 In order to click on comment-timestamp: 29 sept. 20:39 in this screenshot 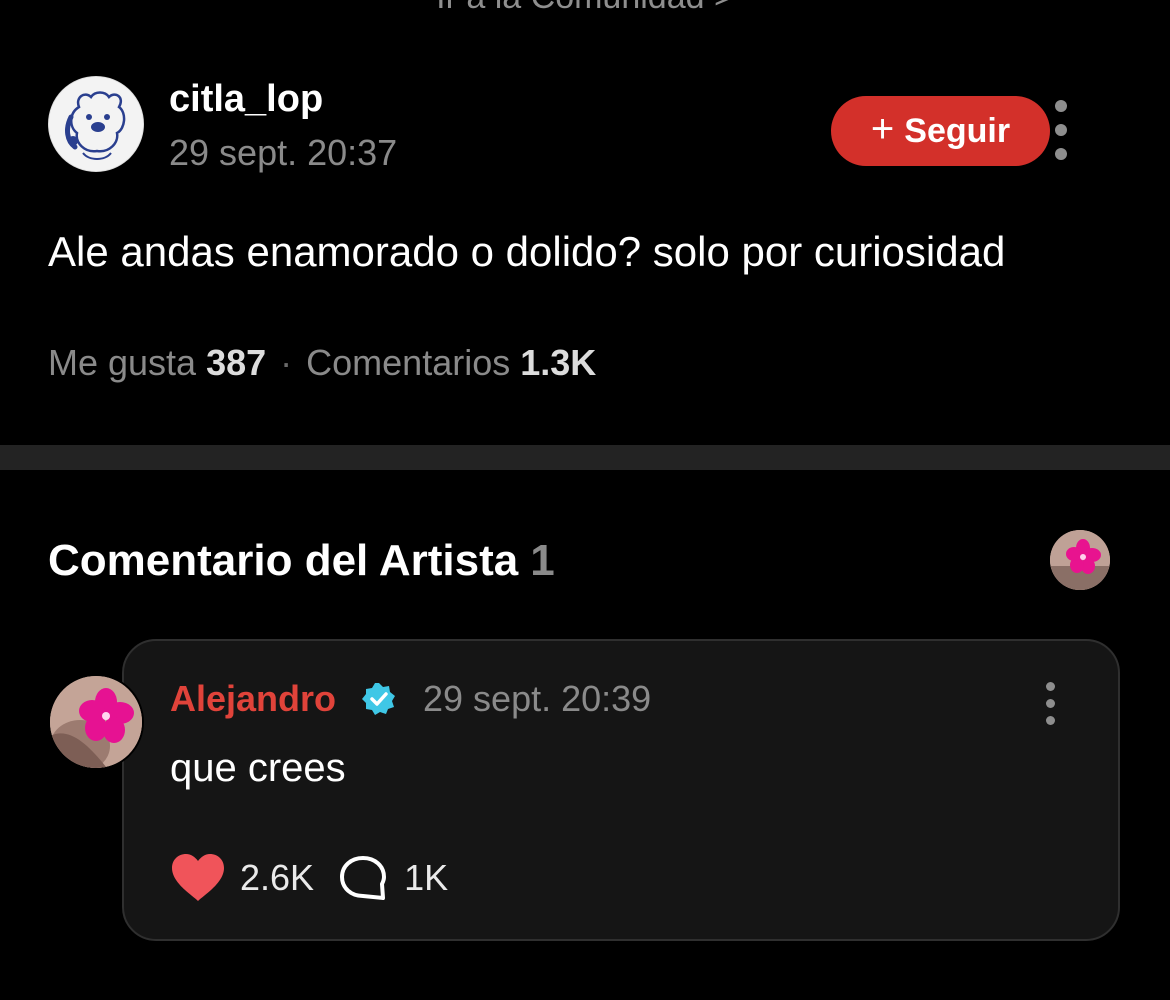, I will do `click(537, 698)`.